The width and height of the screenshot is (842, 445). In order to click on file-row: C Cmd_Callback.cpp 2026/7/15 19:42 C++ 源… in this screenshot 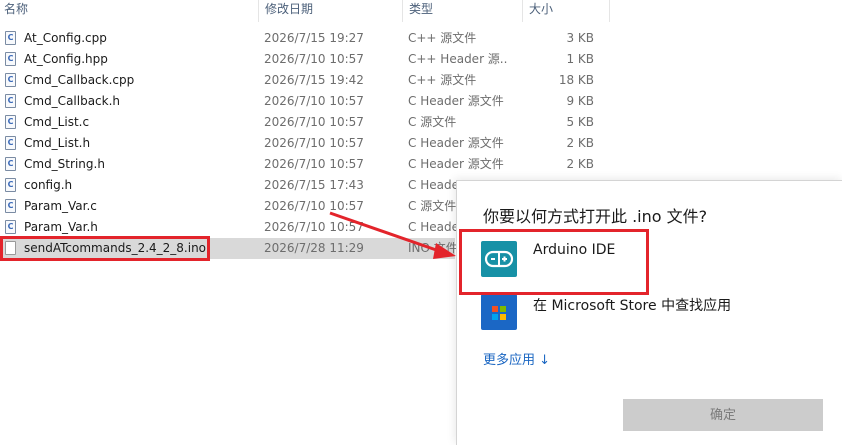, I will do `click(421, 80)`.